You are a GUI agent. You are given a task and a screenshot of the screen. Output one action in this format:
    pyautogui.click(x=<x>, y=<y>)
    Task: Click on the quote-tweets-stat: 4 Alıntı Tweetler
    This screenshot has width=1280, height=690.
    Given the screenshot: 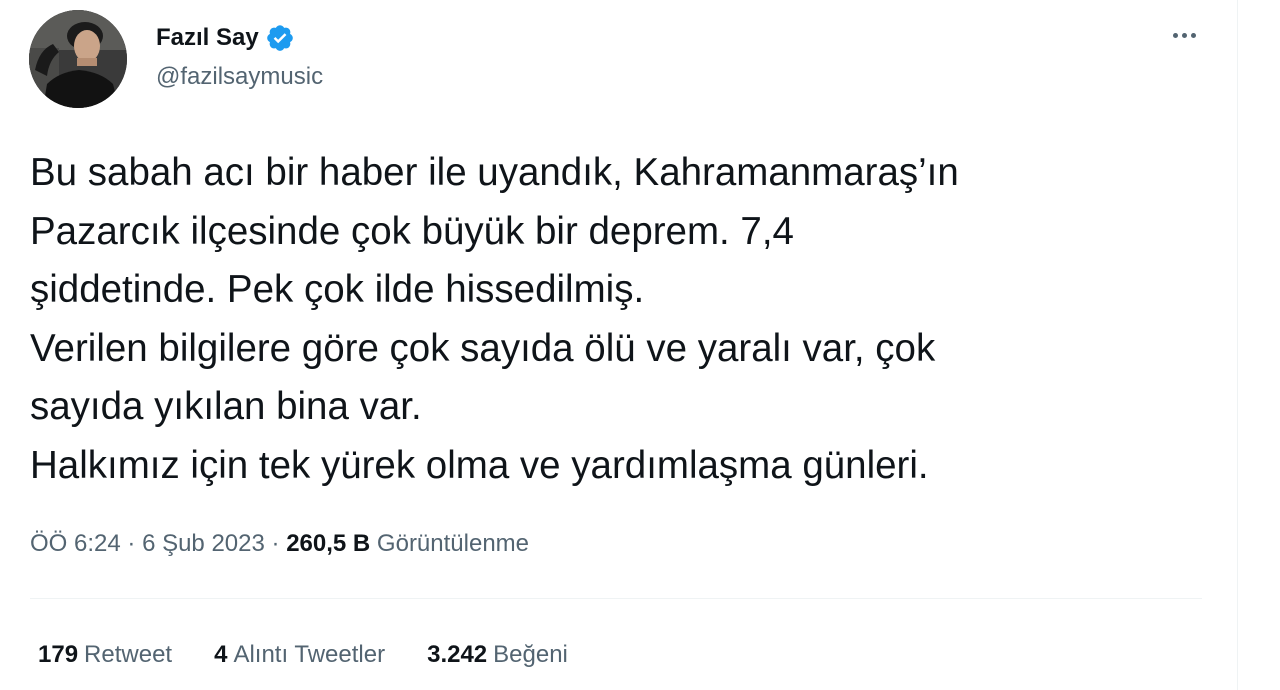 What is the action you would take?
    pyautogui.click(x=299, y=655)
    